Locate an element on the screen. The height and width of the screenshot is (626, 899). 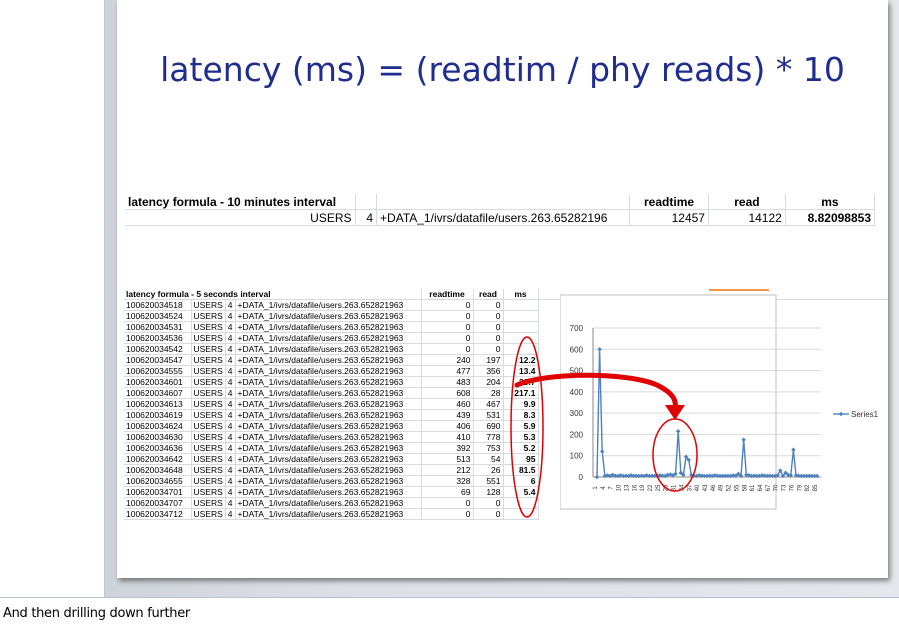
x-tick-label: 70 is located at coordinates (777, 487).